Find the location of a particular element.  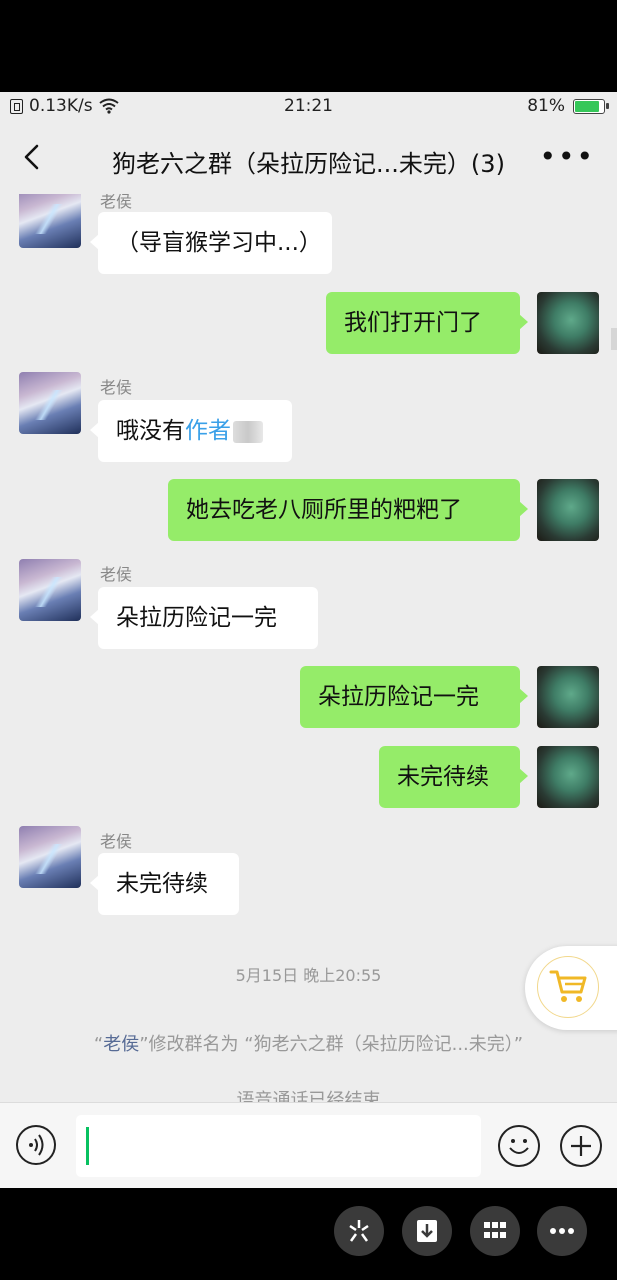

chat-header: 狗老六之群（朵拉历险记...未完）(3) ••• is located at coordinates (308, 158).